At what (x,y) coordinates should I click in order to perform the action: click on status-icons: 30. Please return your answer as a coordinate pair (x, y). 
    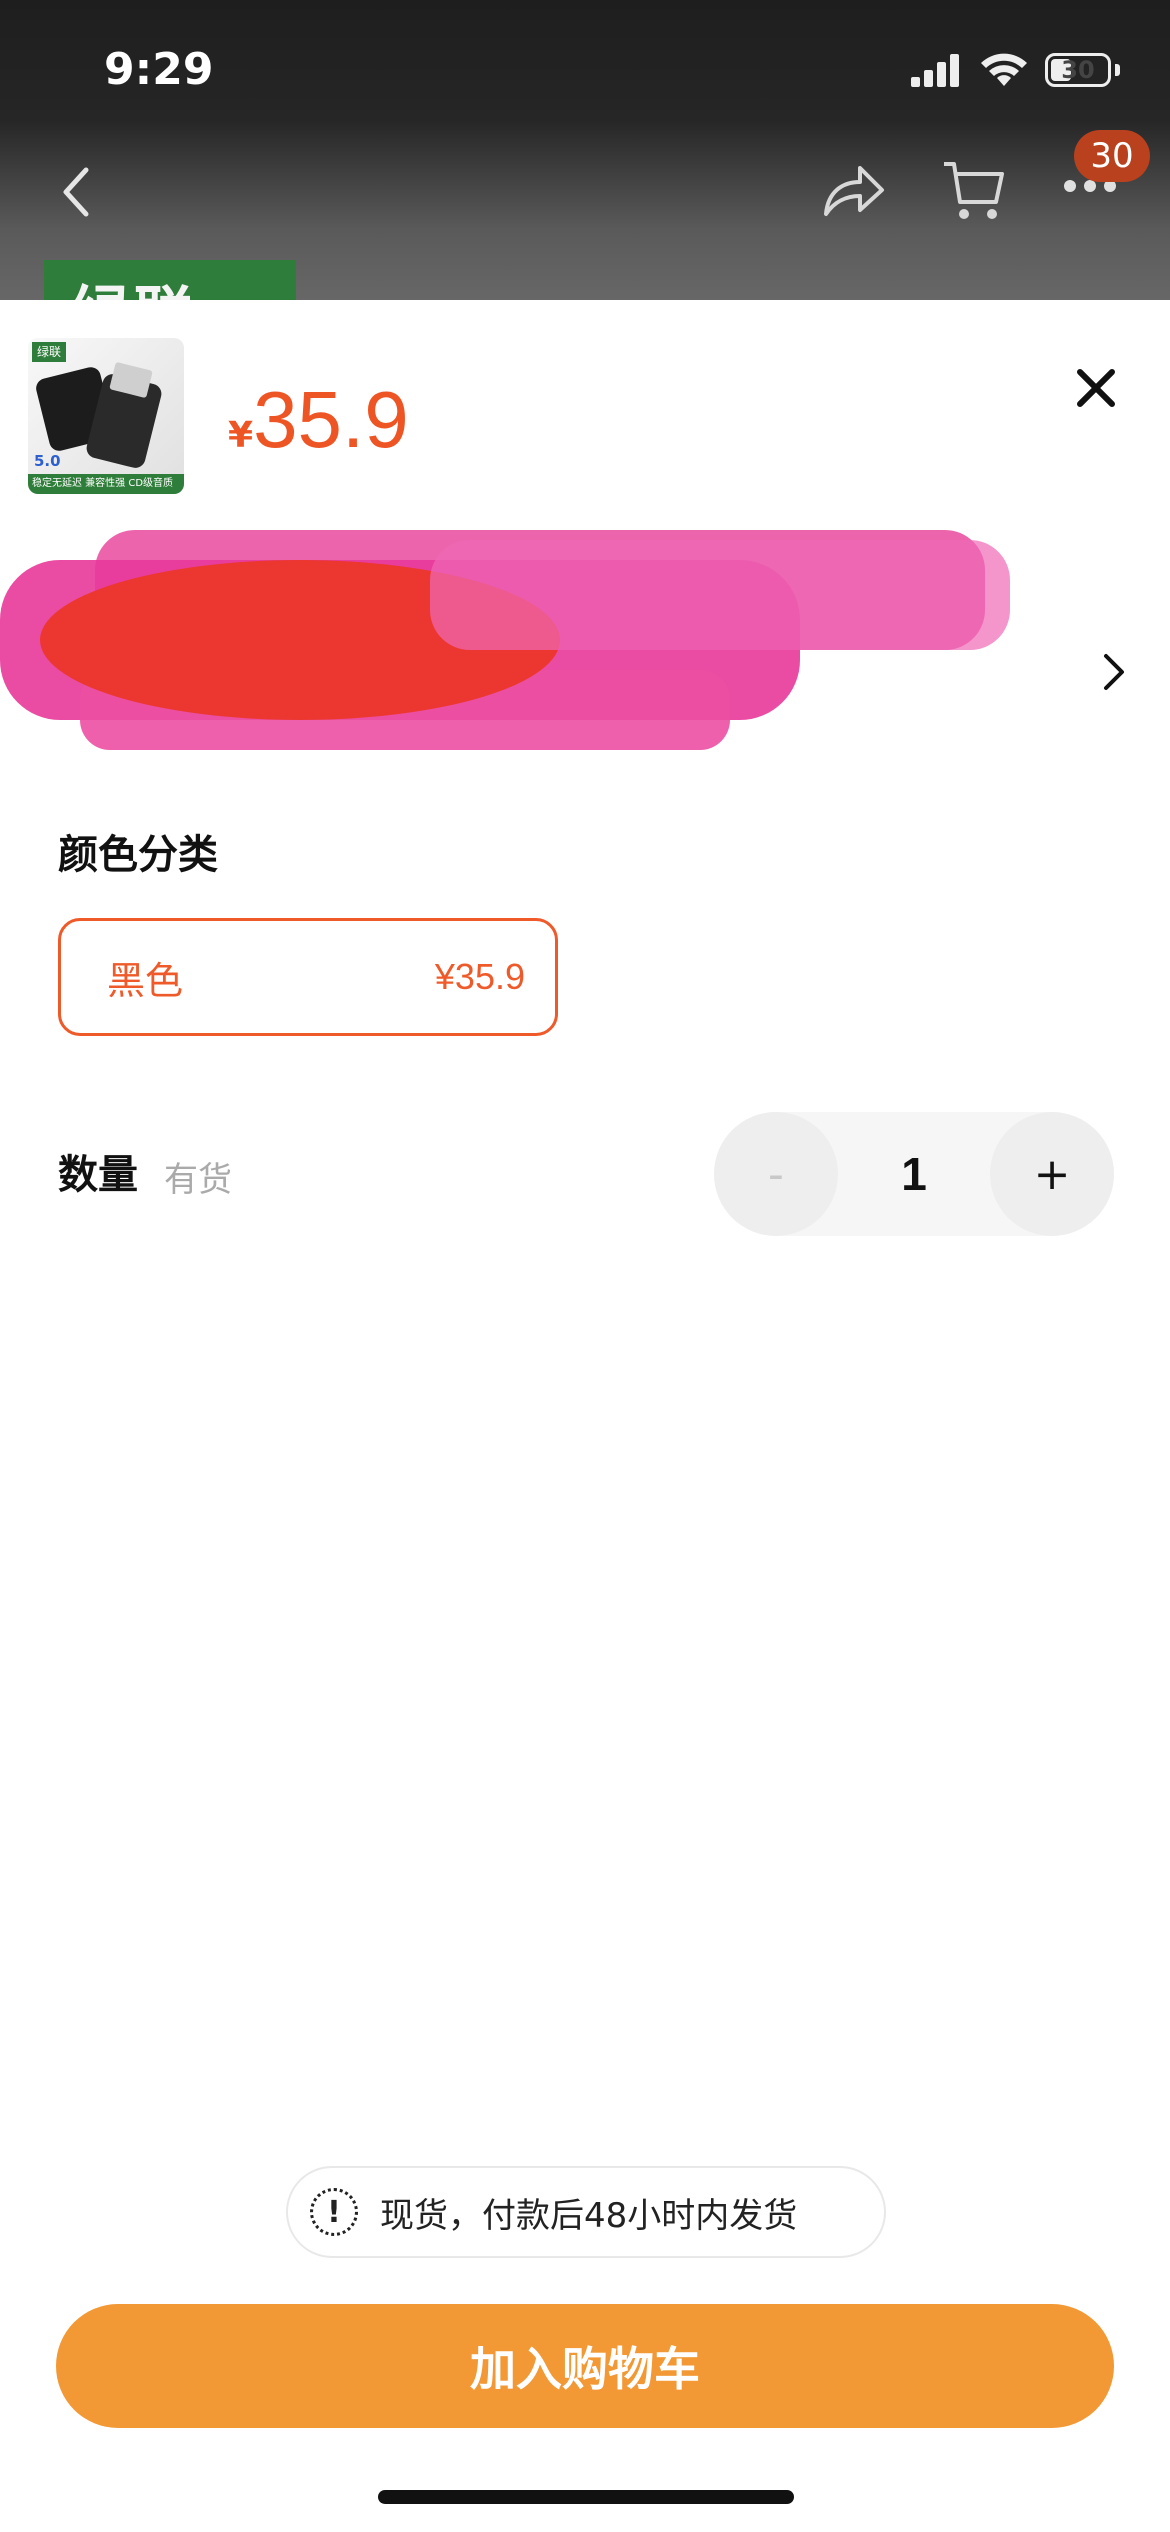
    Looking at the image, I should click on (1015, 70).